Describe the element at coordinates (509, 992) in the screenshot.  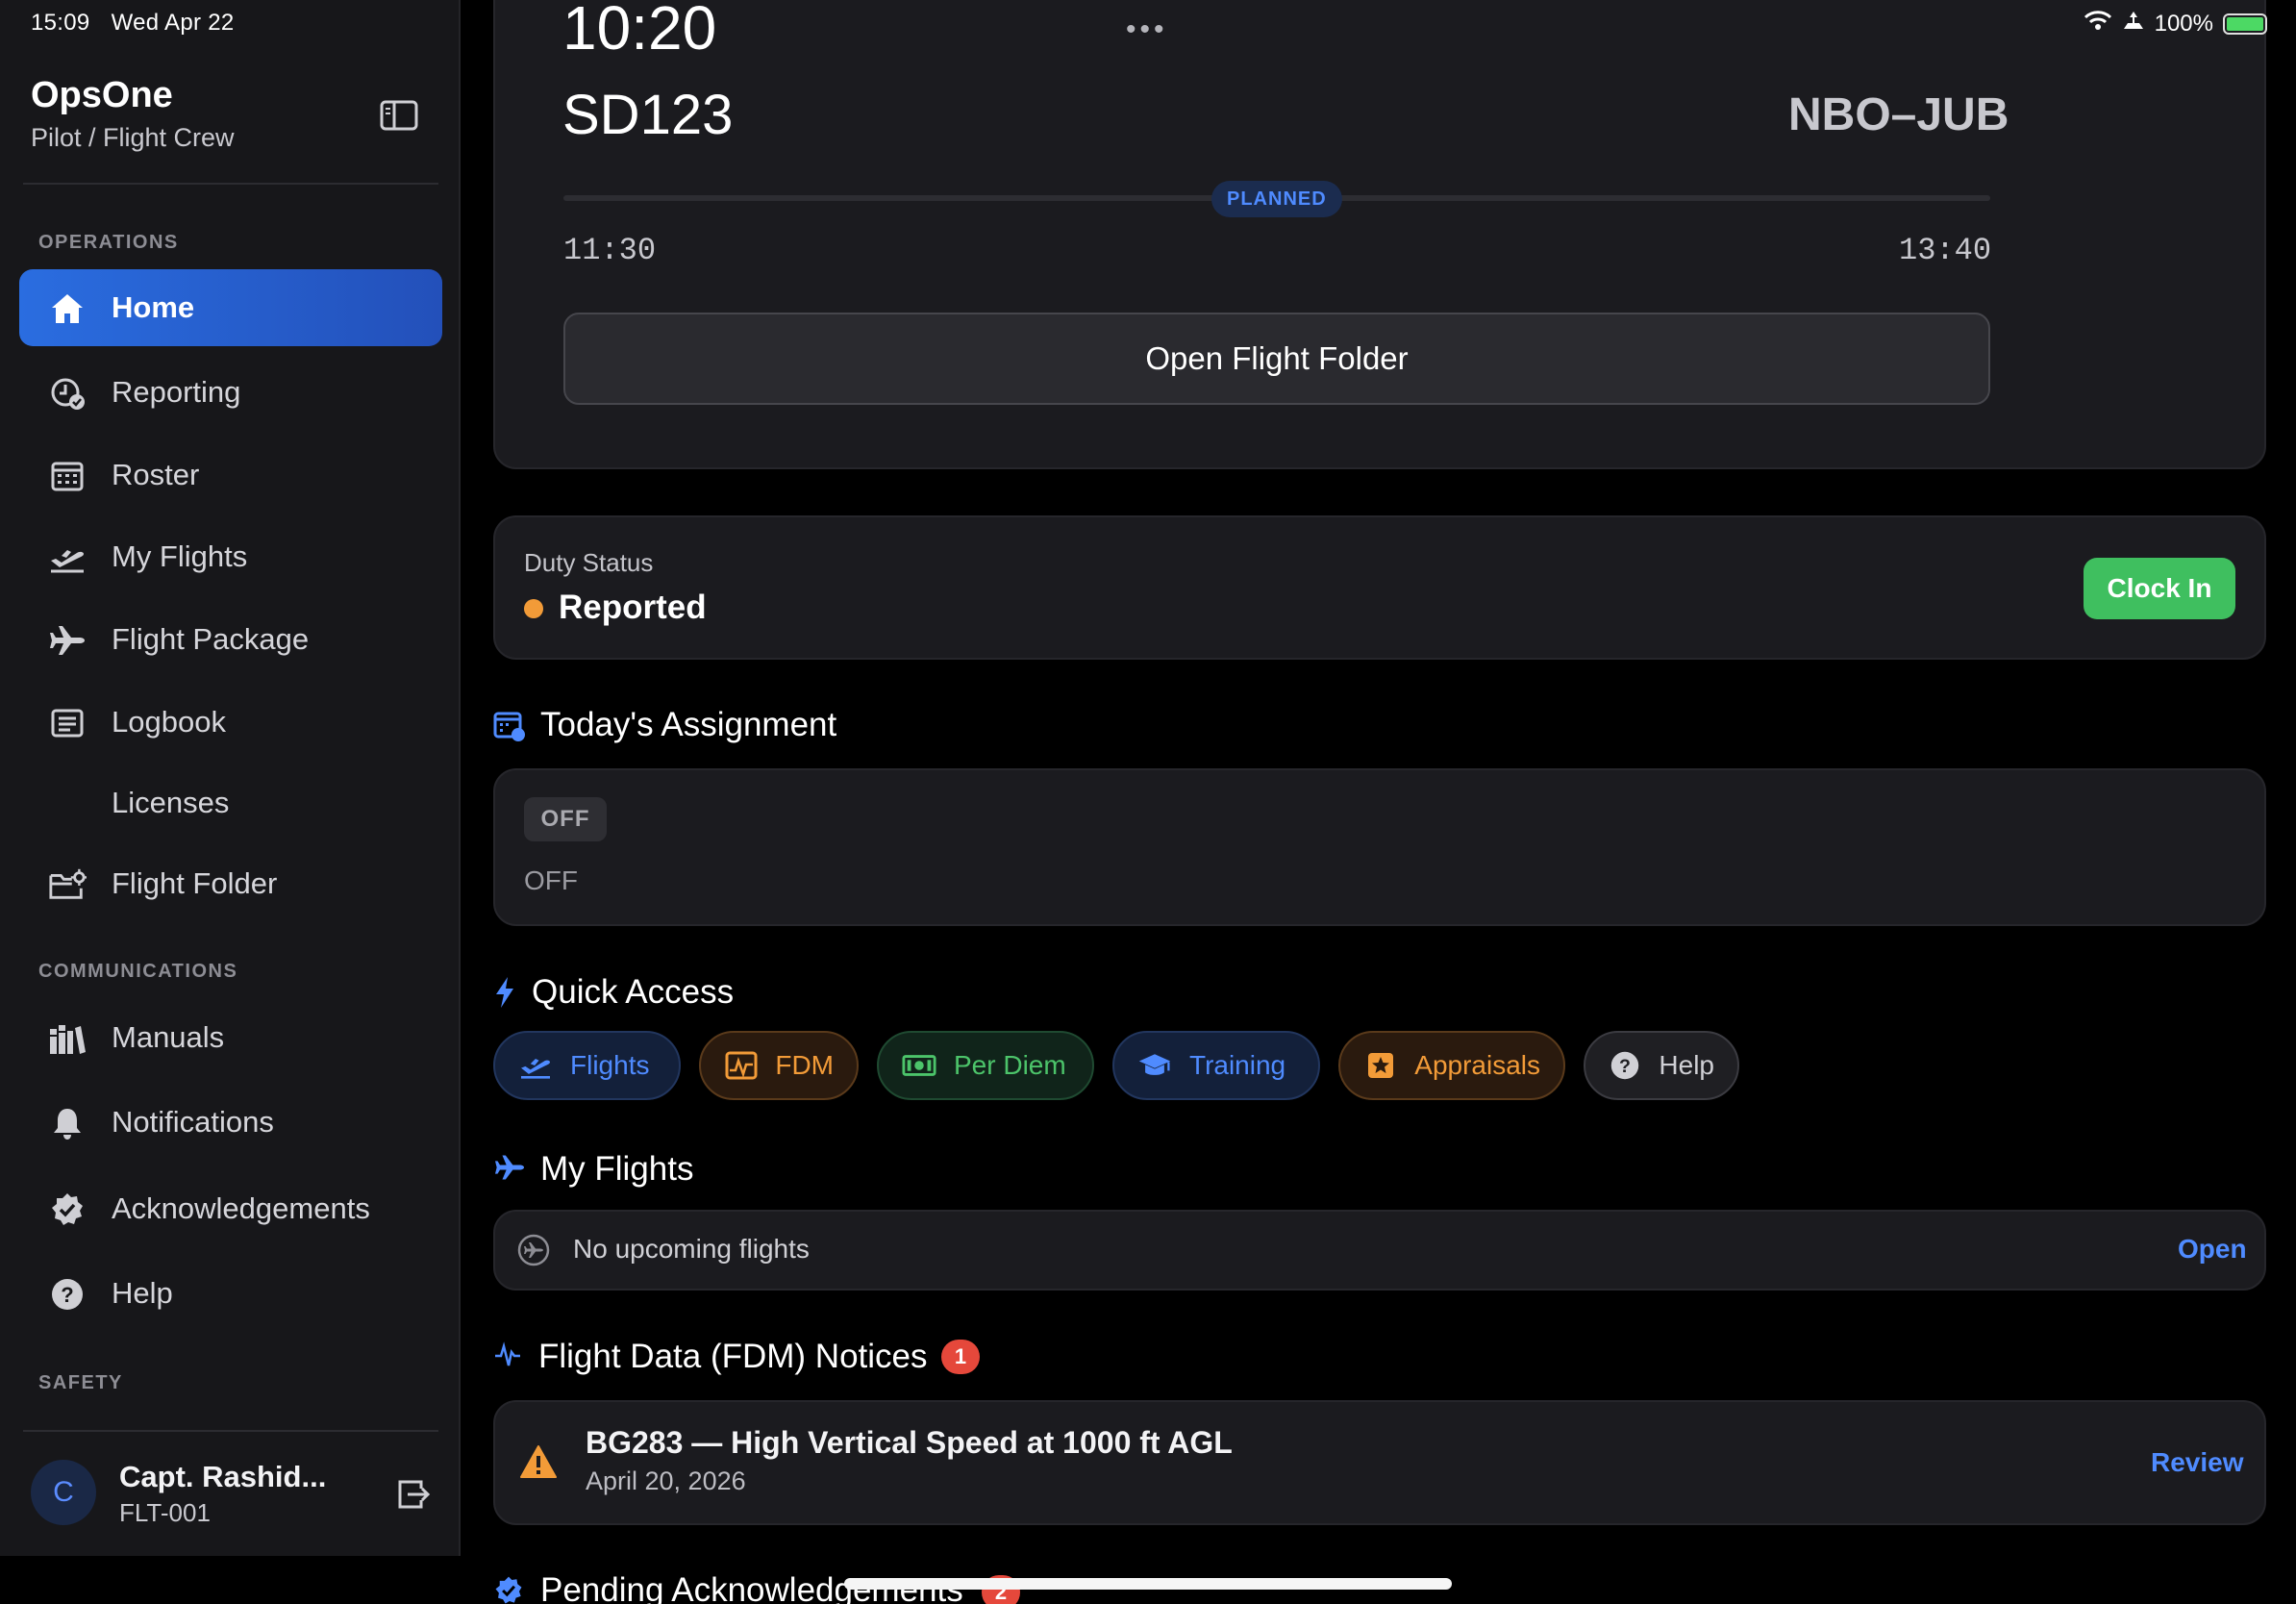
I see `bolt-icon` at that location.